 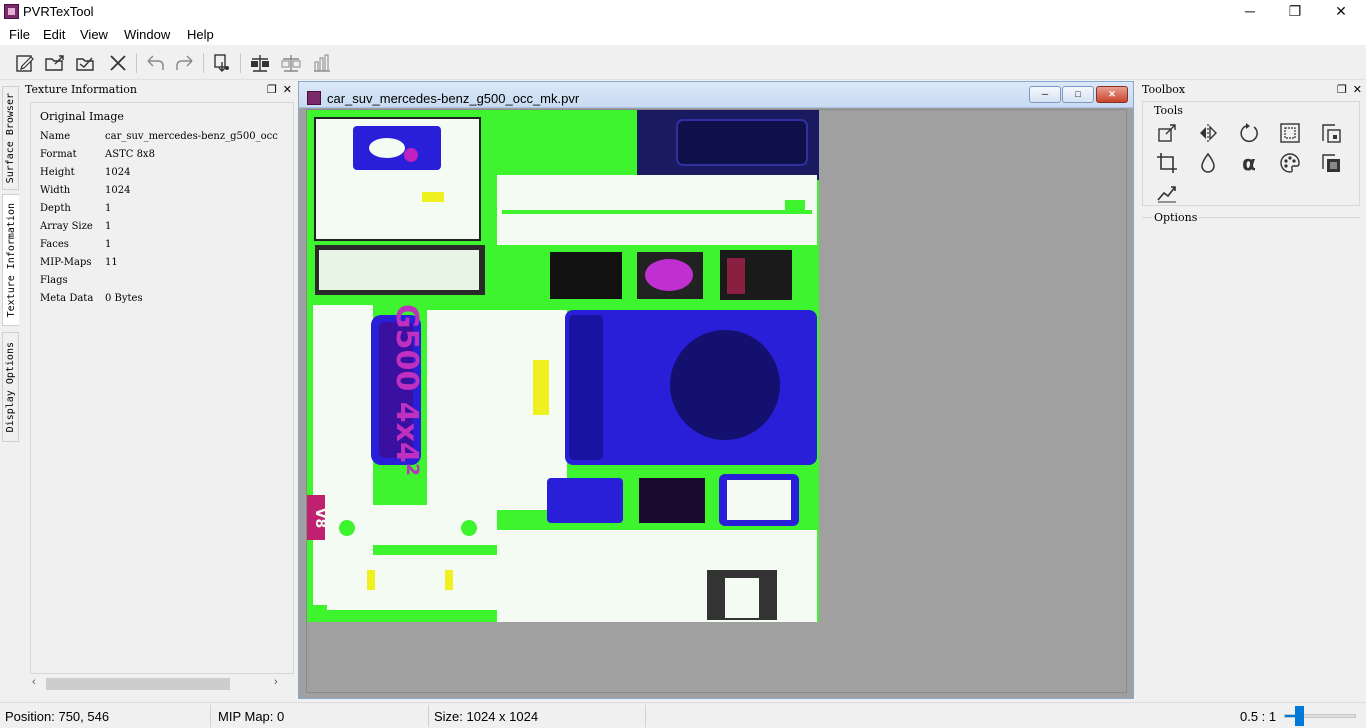 I want to click on normal-map-icon, so click(x=1167, y=193).